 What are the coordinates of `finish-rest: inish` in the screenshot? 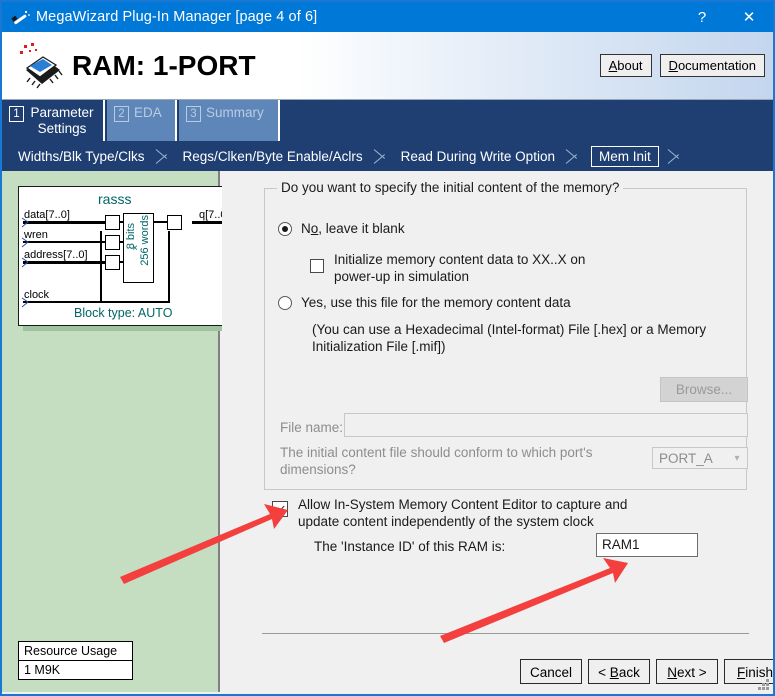 It's located at (759, 672).